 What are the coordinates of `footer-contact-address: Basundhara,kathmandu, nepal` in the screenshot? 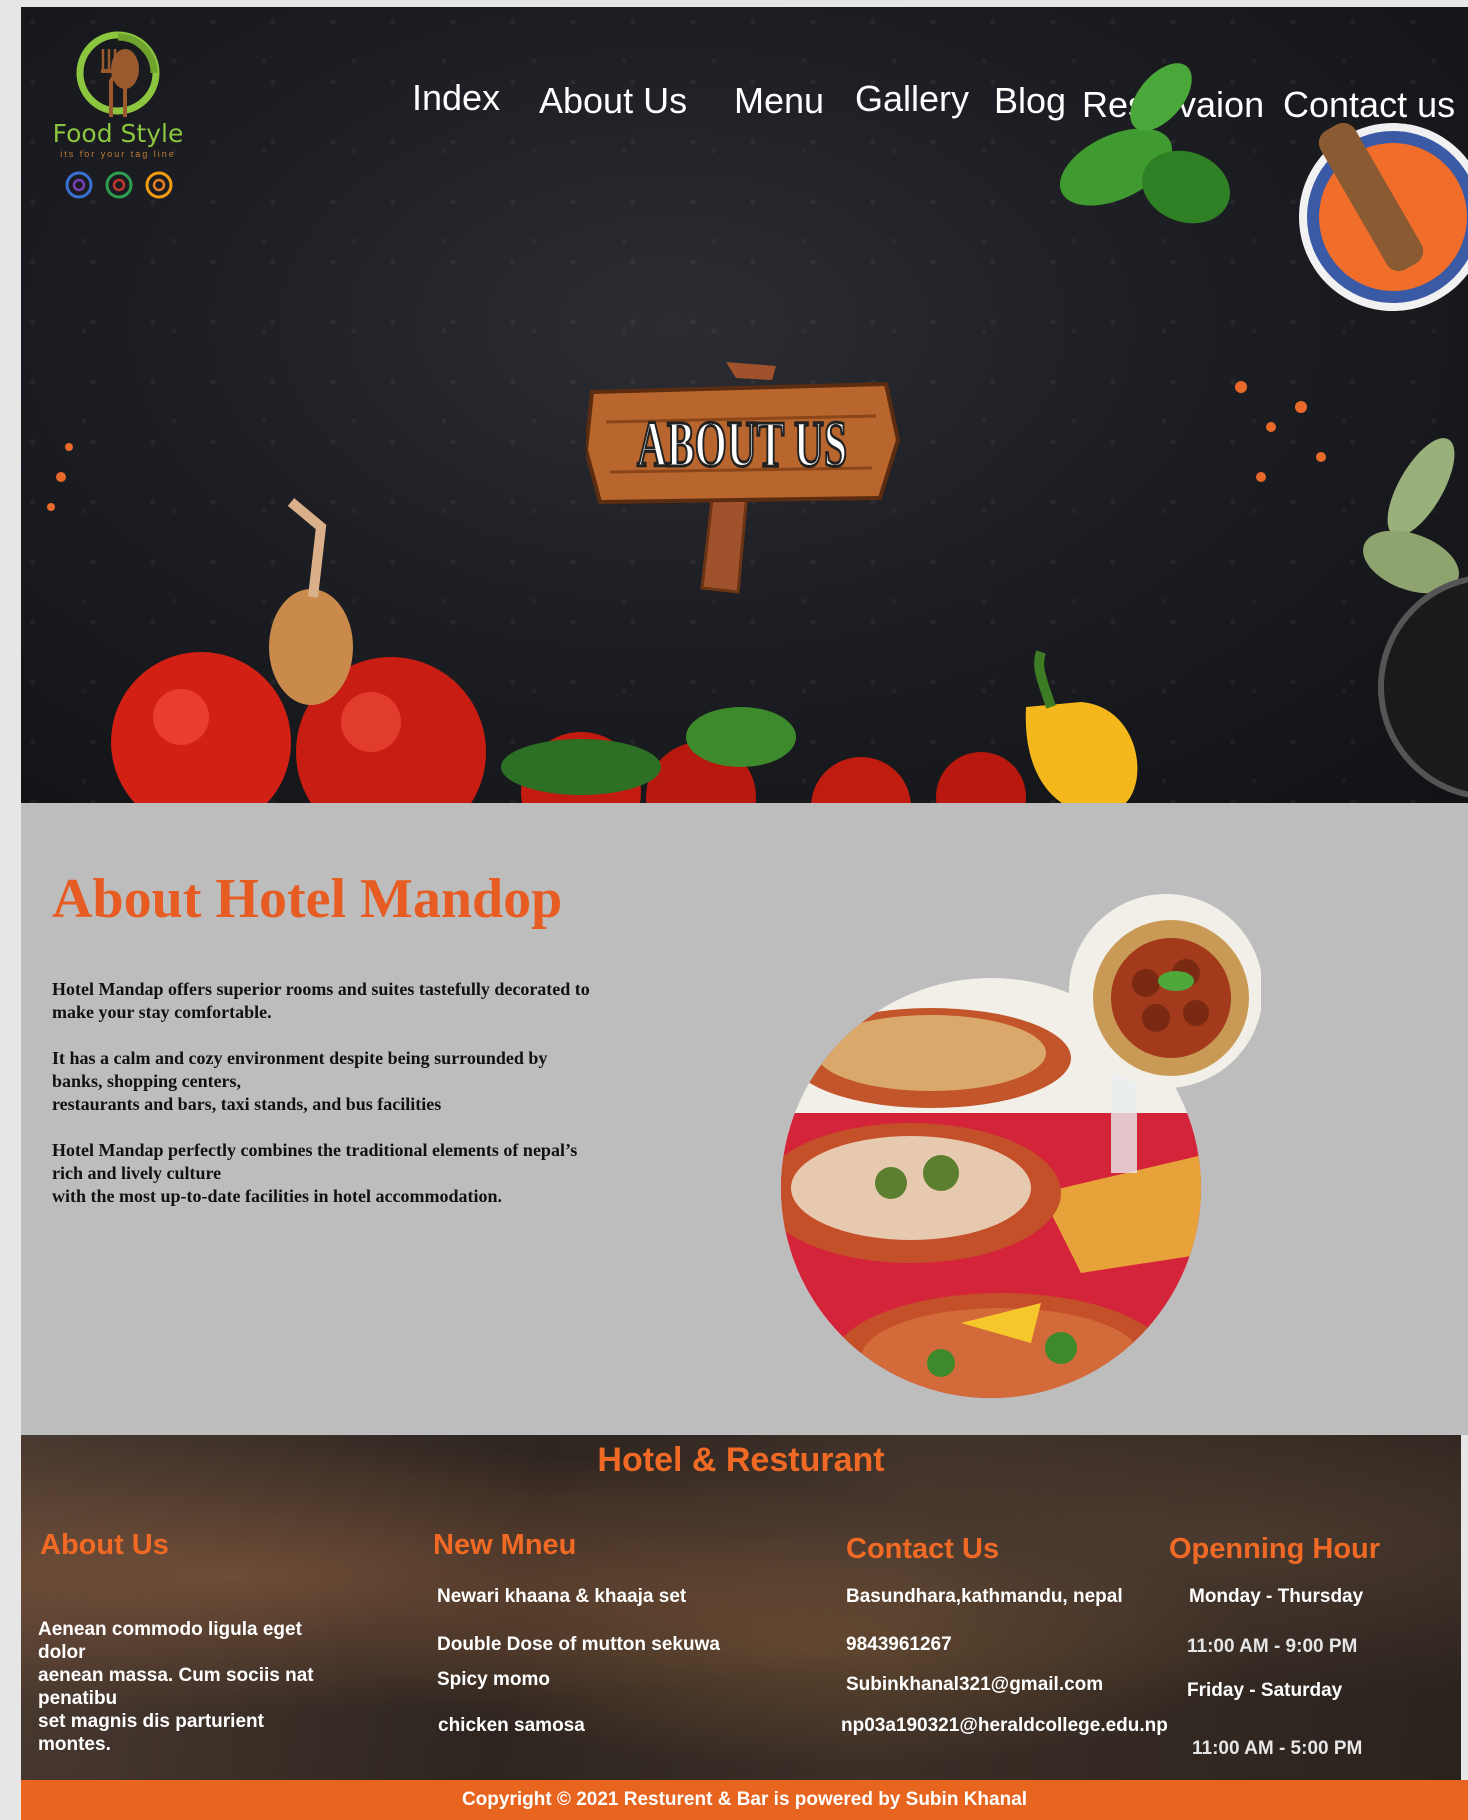 It's located at (984, 1596).